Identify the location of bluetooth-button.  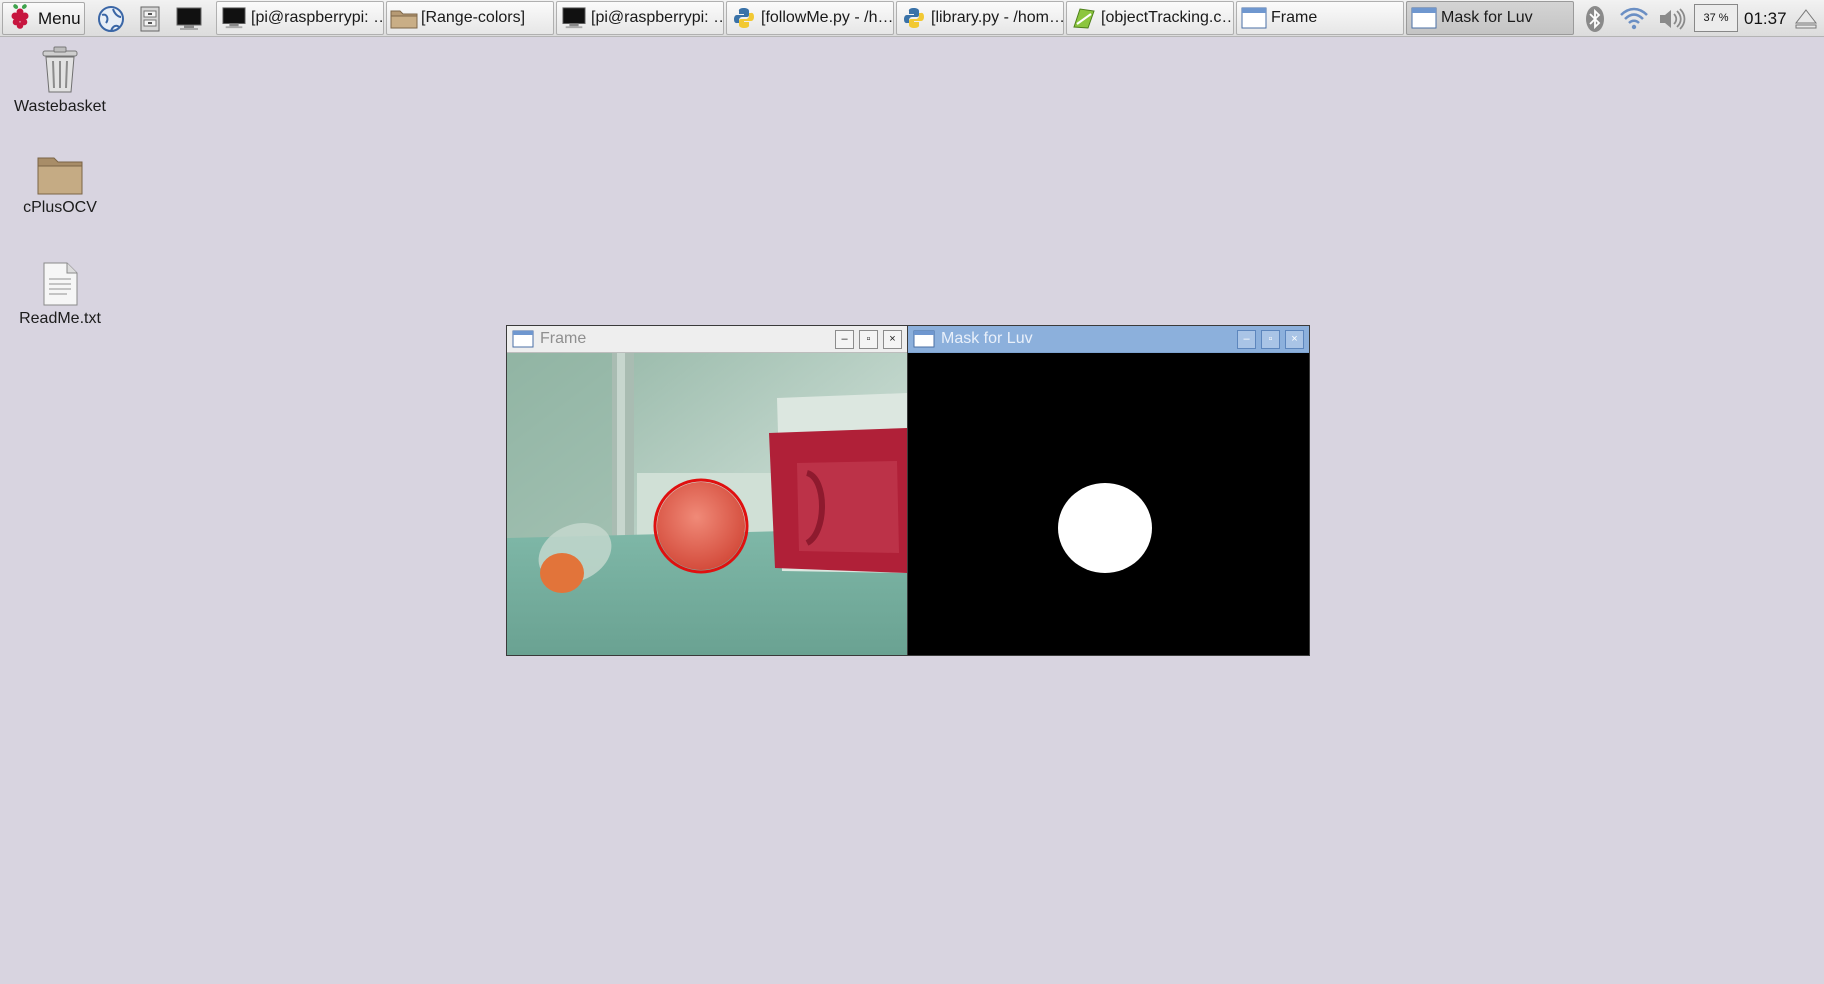
(1595, 18).